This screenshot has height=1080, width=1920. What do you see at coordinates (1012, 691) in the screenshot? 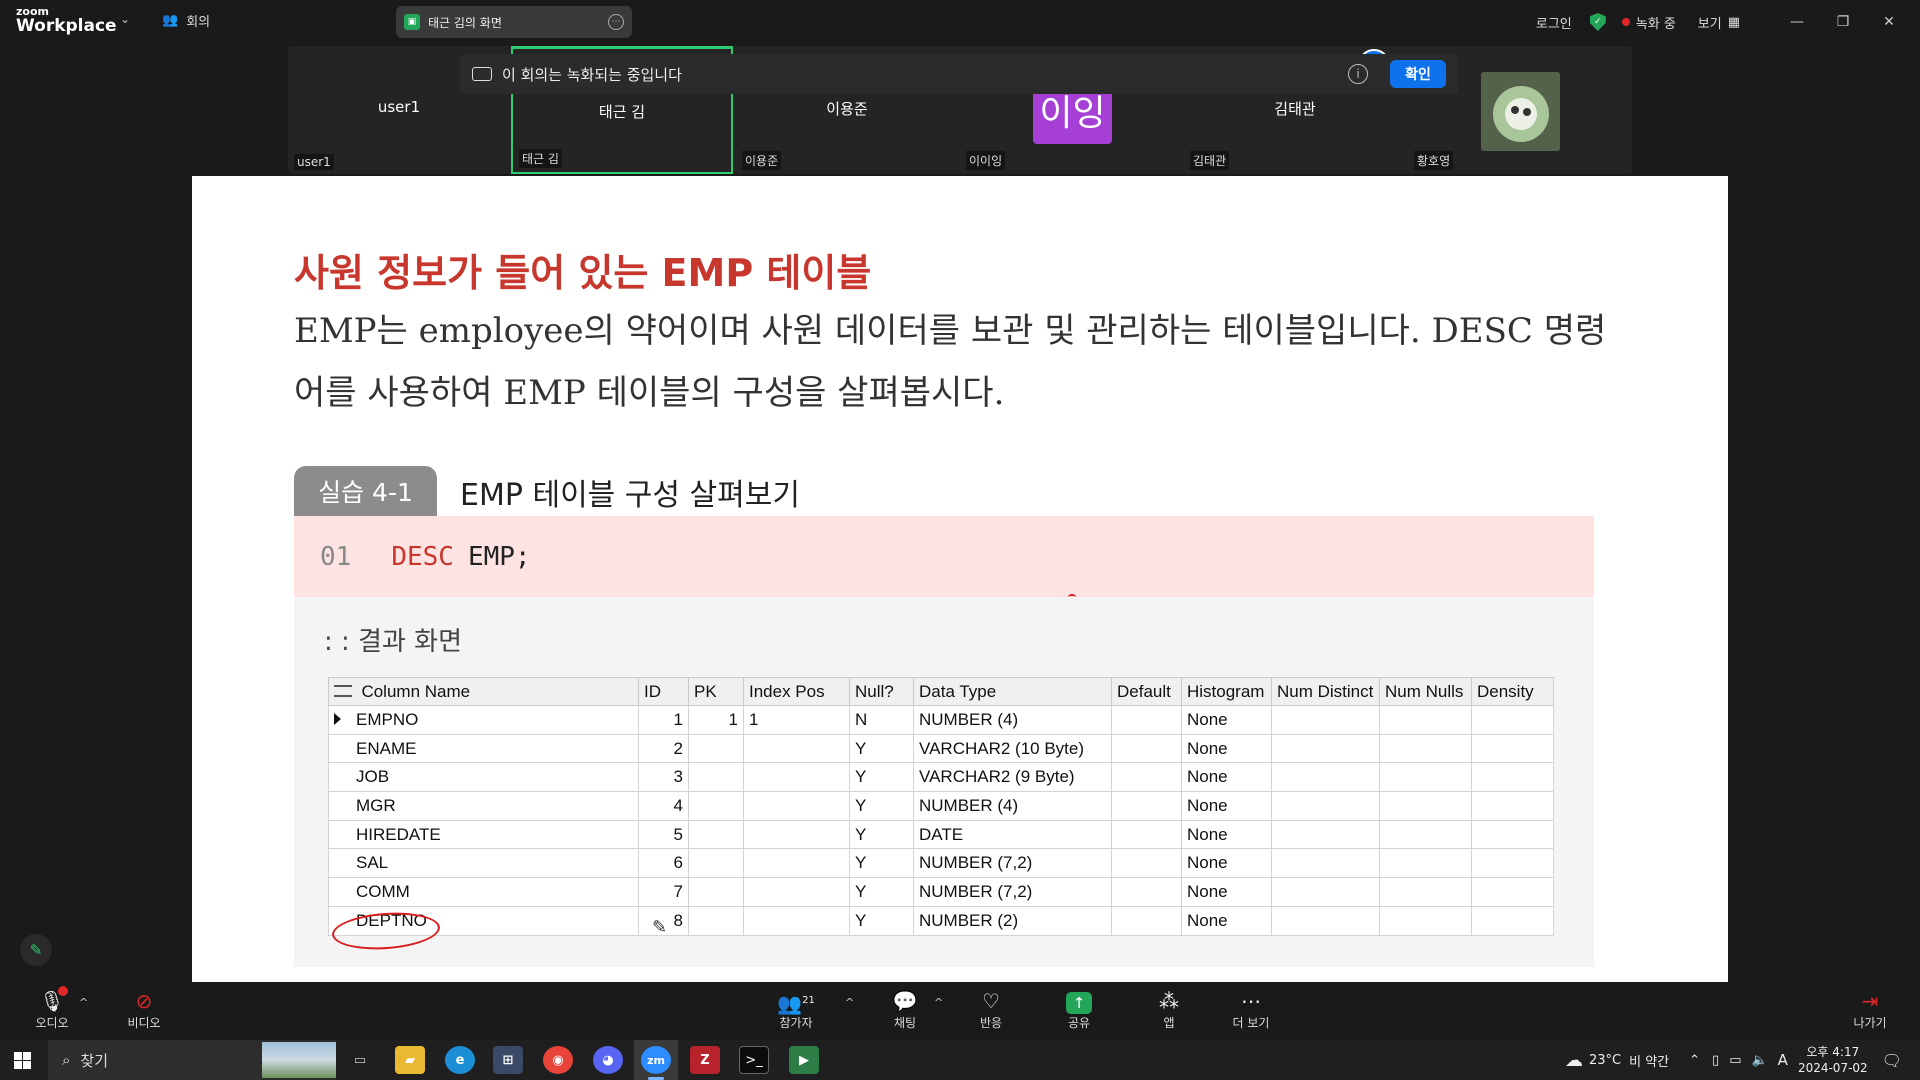
I see `column-header: Data Type` at bounding box center [1012, 691].